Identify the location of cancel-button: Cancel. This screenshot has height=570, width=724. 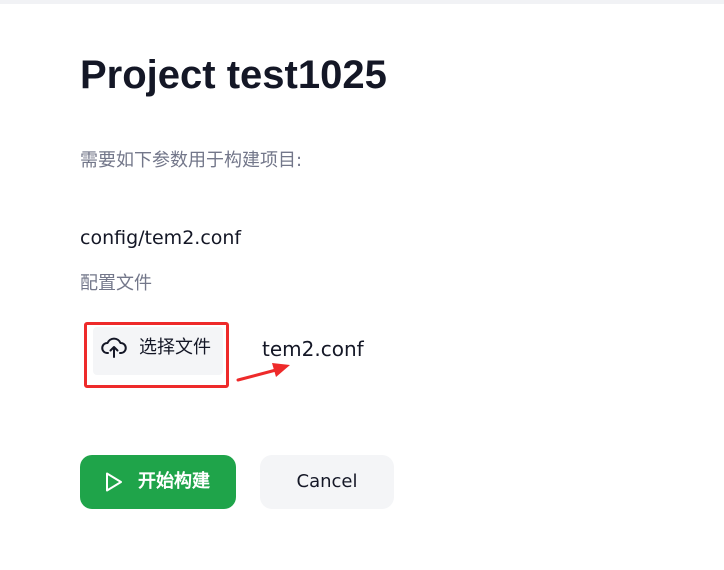
(327, 482).